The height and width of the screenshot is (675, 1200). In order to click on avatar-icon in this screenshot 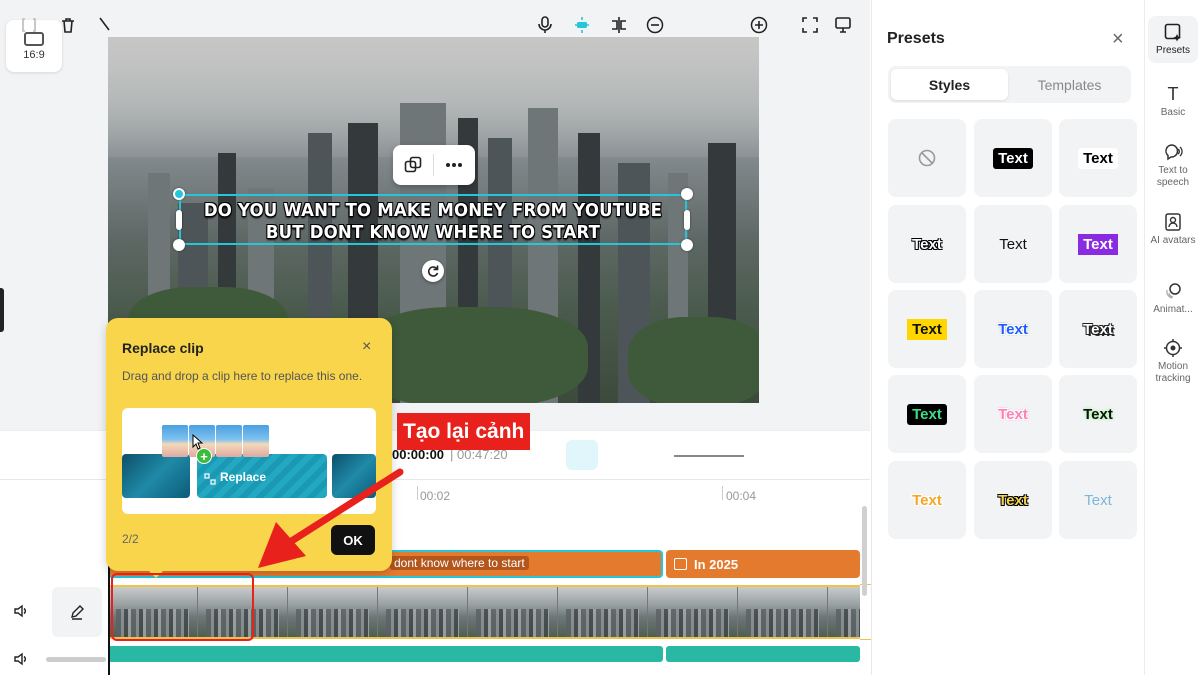, I will do `click(1173, 222)`.